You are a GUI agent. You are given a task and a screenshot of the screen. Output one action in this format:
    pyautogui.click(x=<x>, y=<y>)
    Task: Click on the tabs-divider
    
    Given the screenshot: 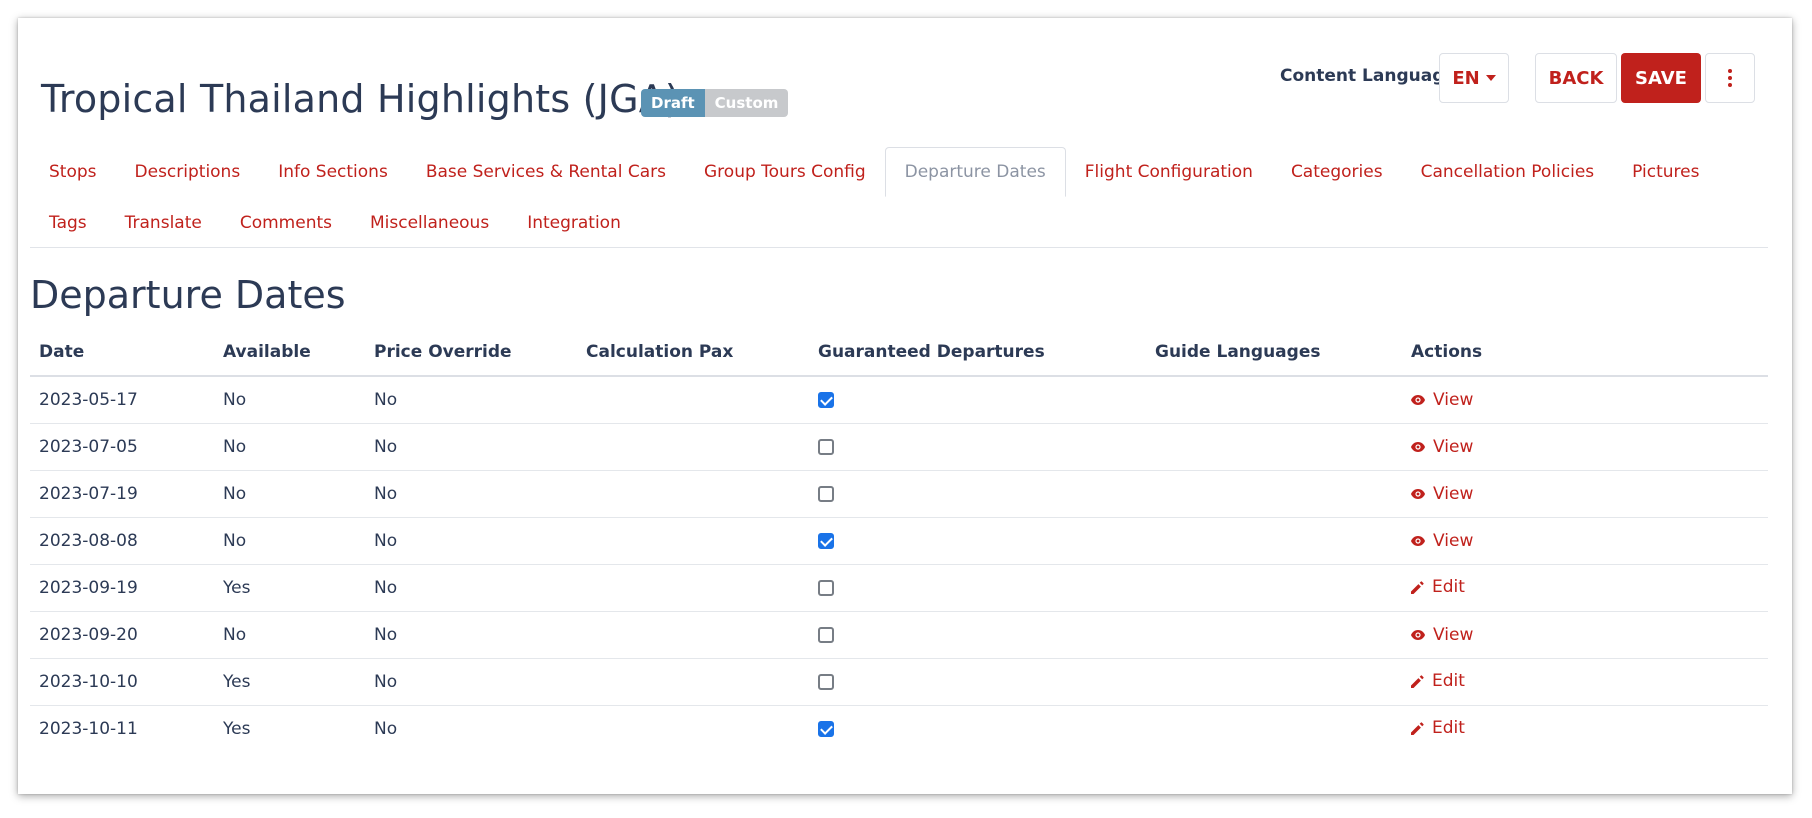 What is the action you would take?
    pyautogui.click(x=899, y=247)
    